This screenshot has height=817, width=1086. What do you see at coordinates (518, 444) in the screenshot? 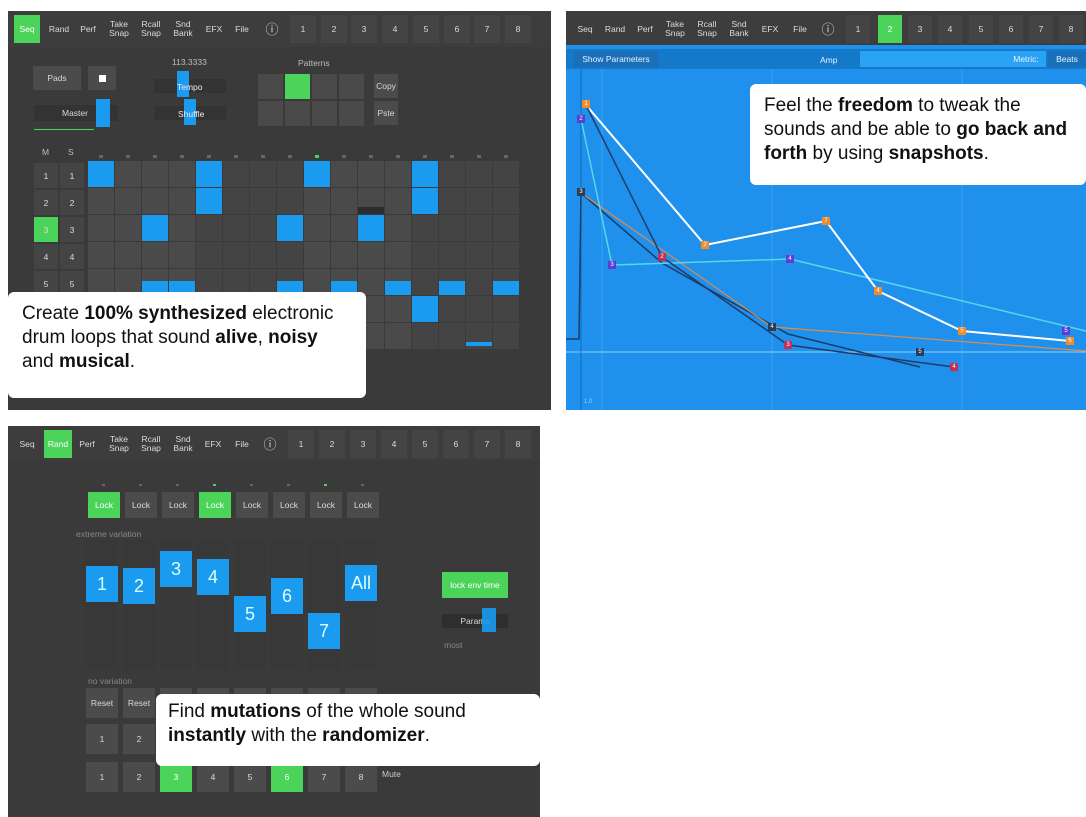
I see `pattern-8: 8` at bounding box center [518, 444].